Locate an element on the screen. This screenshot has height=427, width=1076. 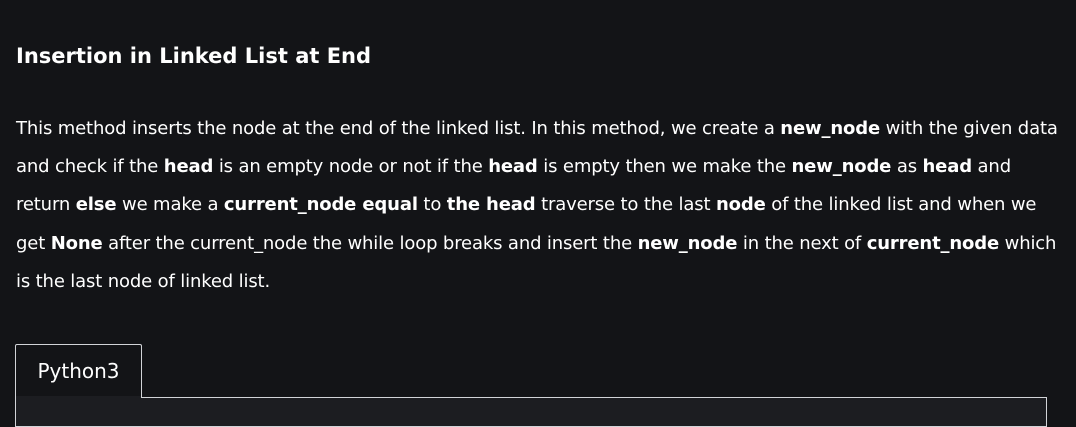
text-run: to is located at coordinates (432, 205).